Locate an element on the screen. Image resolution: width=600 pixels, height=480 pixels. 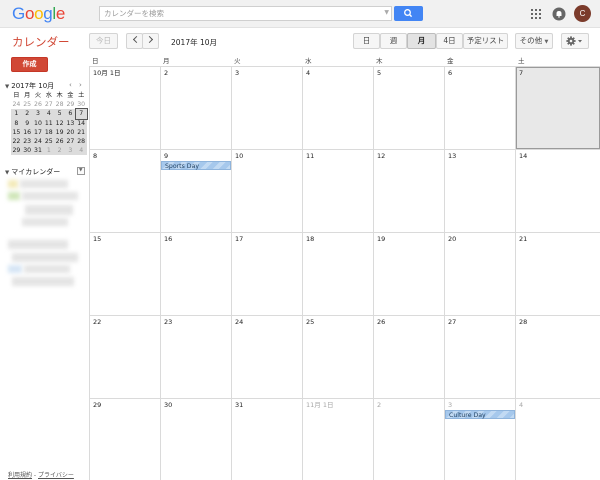
event-chip: Culture Day is located at coordinates (480, 414).